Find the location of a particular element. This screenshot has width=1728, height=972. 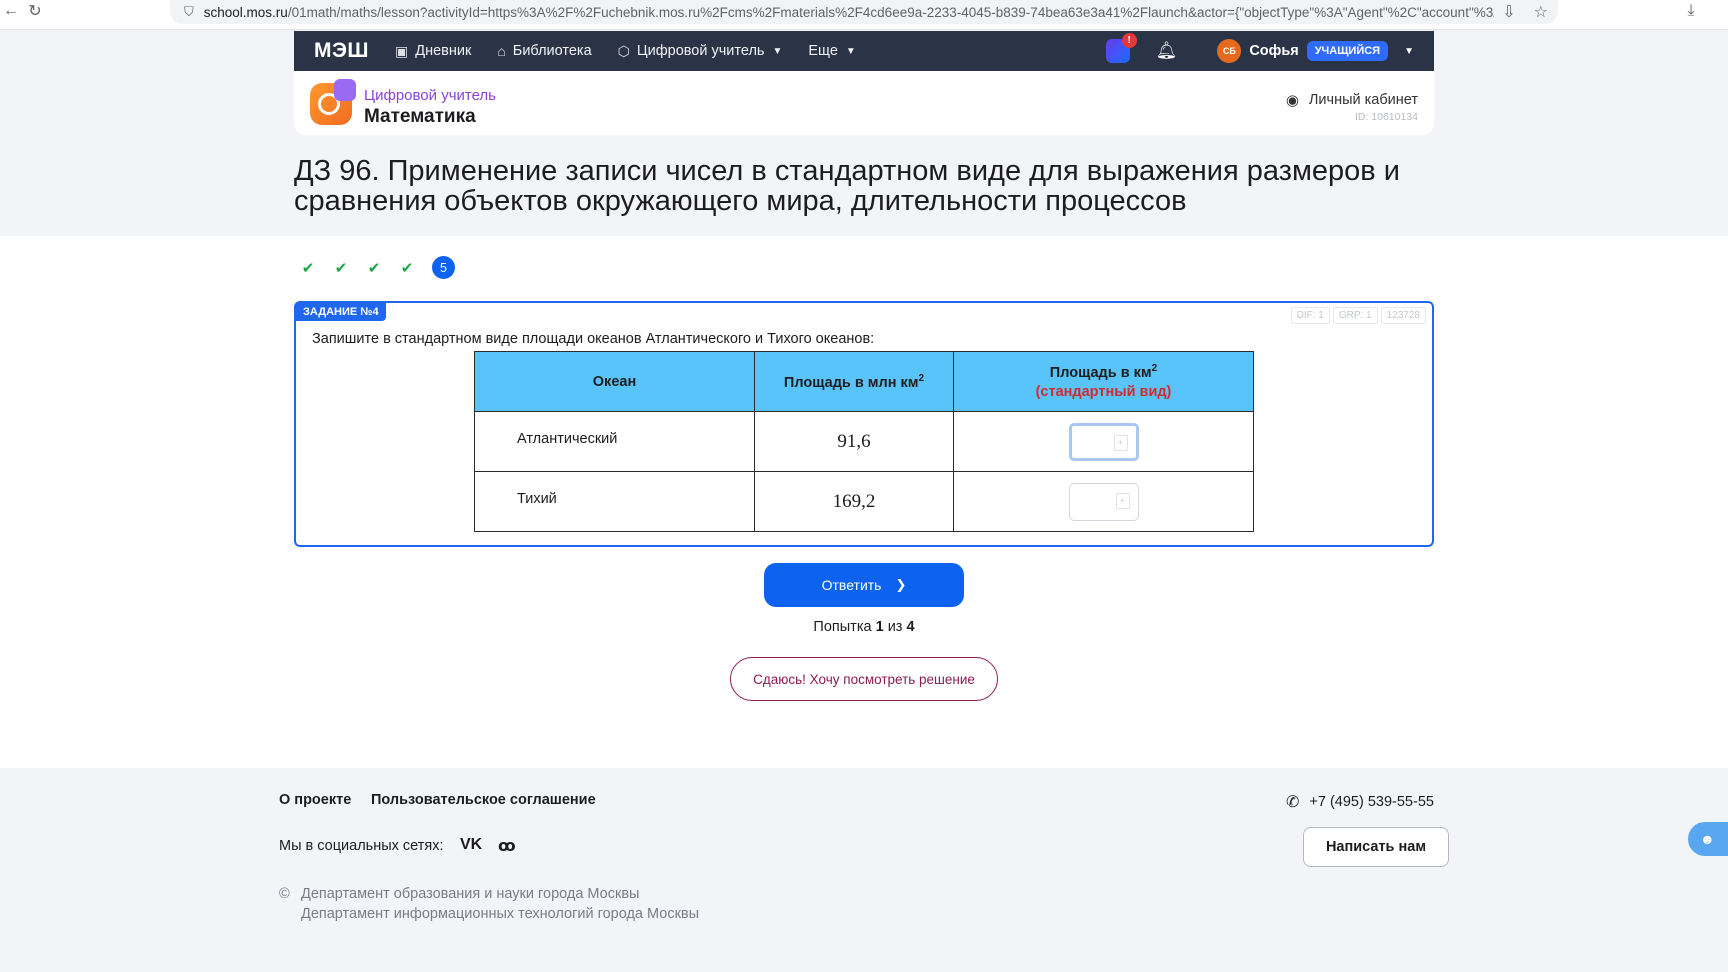

bookmark-star-icon: ☆ is located at coordinates (1541, 12).